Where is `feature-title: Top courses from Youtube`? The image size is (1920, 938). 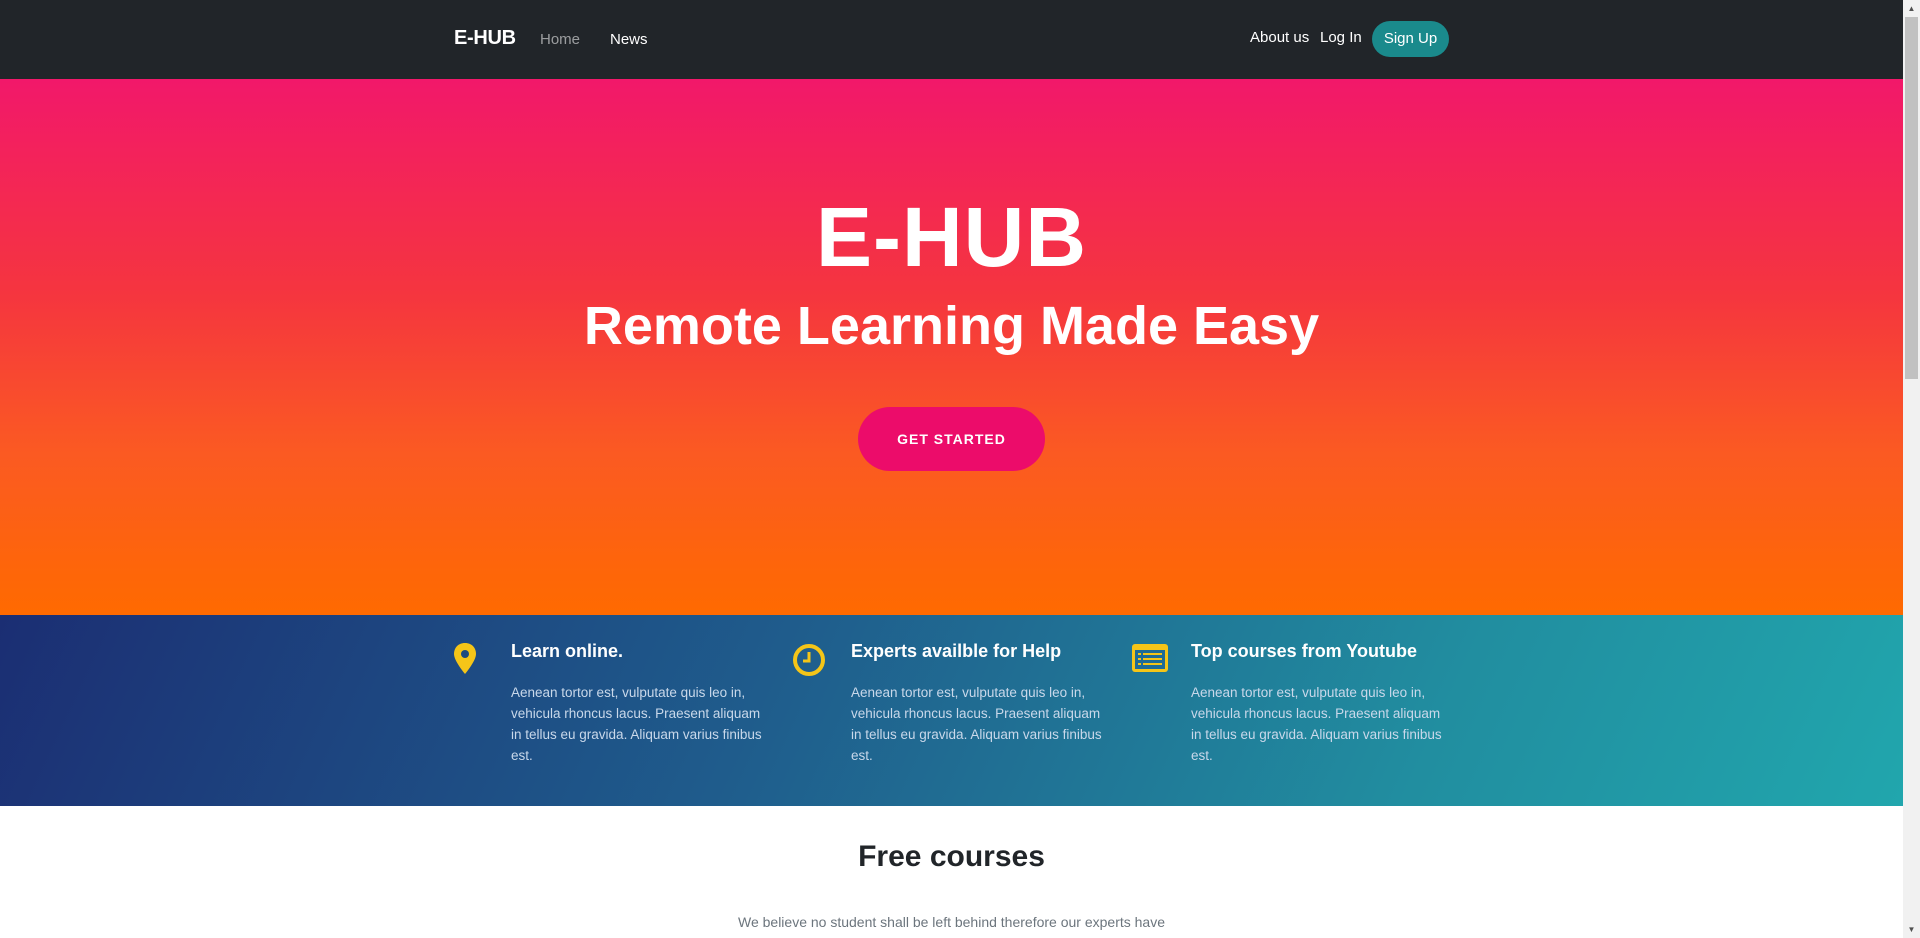 feature-title: Top courses from Youtube is located at coordinates (1304, 651).